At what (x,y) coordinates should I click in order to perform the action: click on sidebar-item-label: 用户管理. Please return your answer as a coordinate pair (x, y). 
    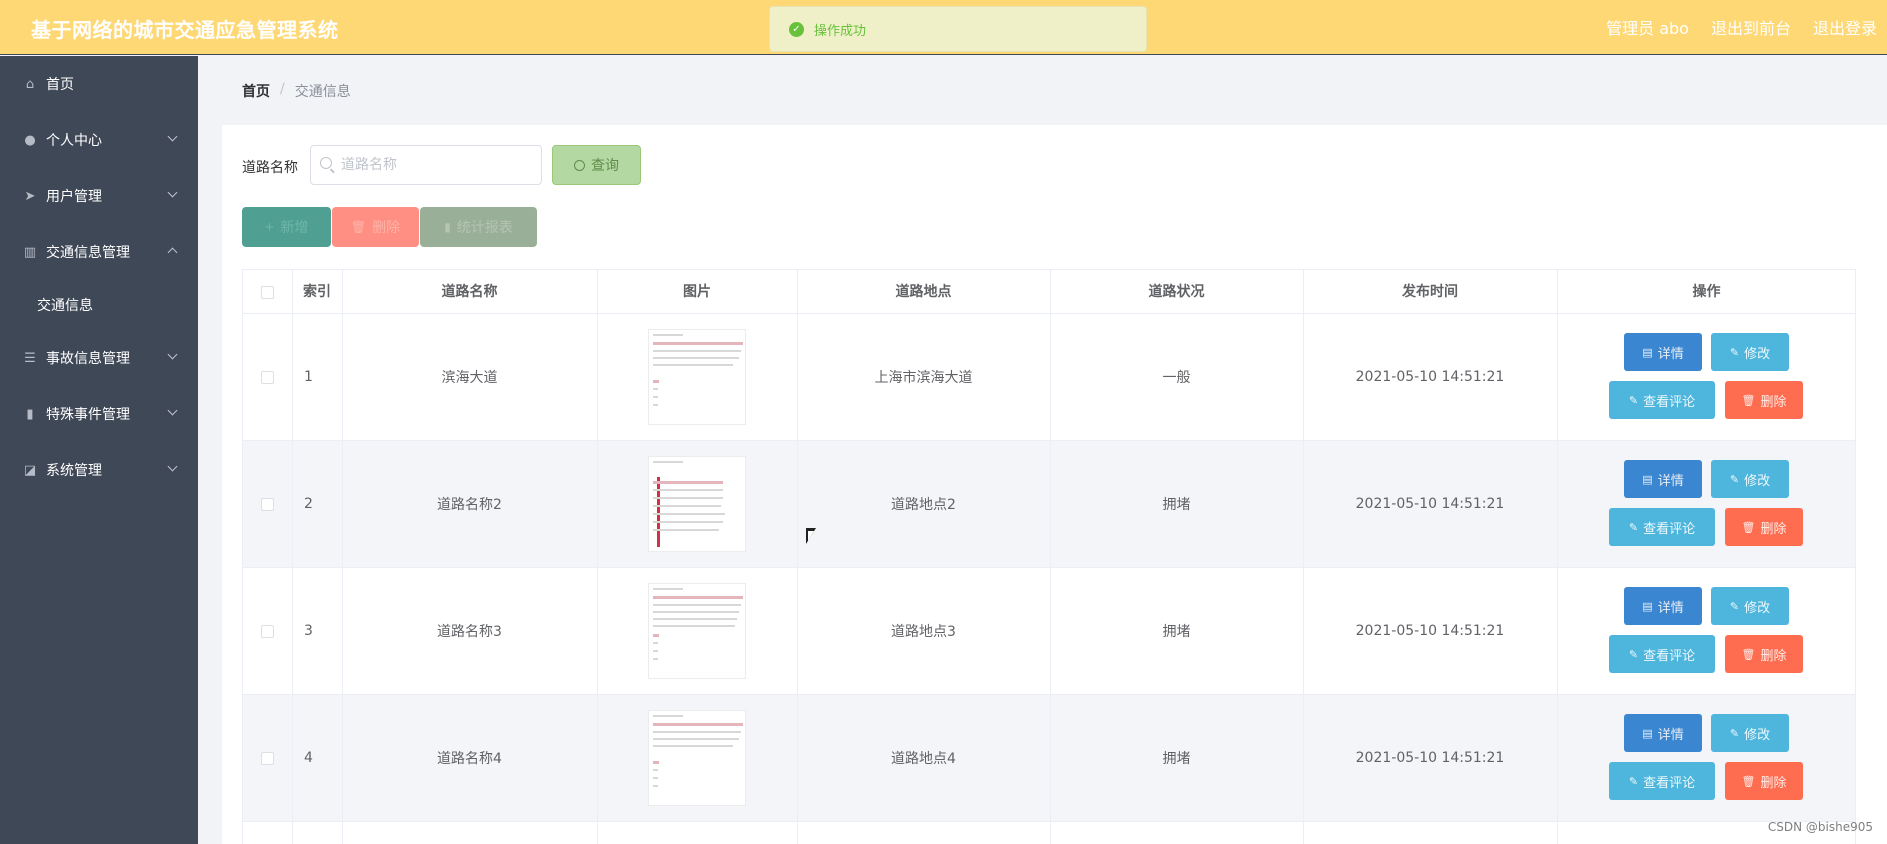
    Looking at the image, I should click on (74, 197).